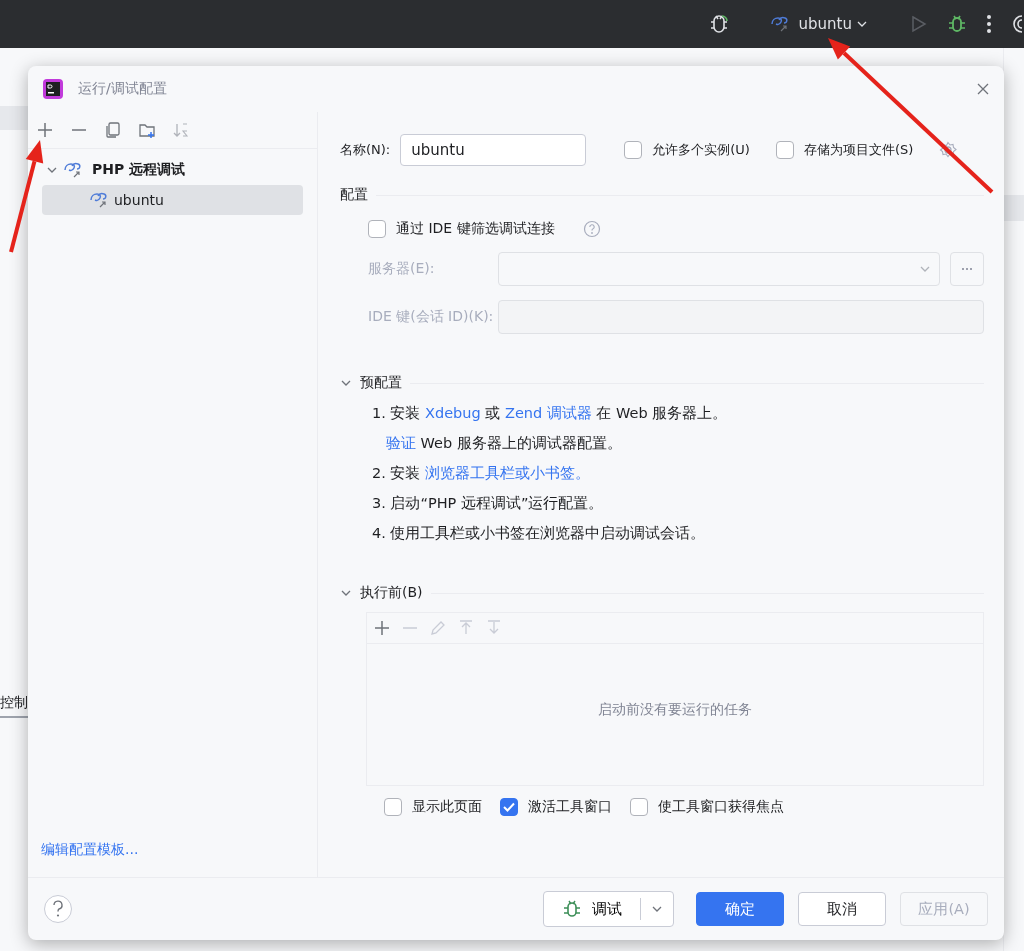 The height and width of the screenshot is (951, 1024). I want to click on instruction-text: 1. 安装 Xdebug 或 Zend 调试器 在 Web 服务器上。, so click(550, 413).